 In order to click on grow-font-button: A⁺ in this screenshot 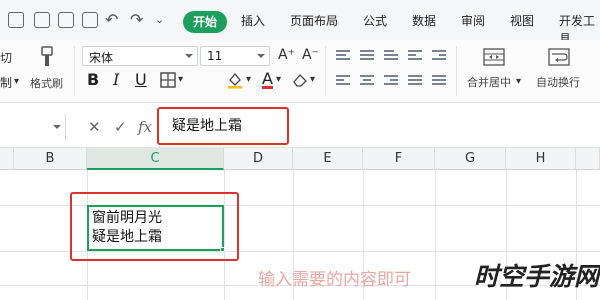, I will do `click(286, 55)`.